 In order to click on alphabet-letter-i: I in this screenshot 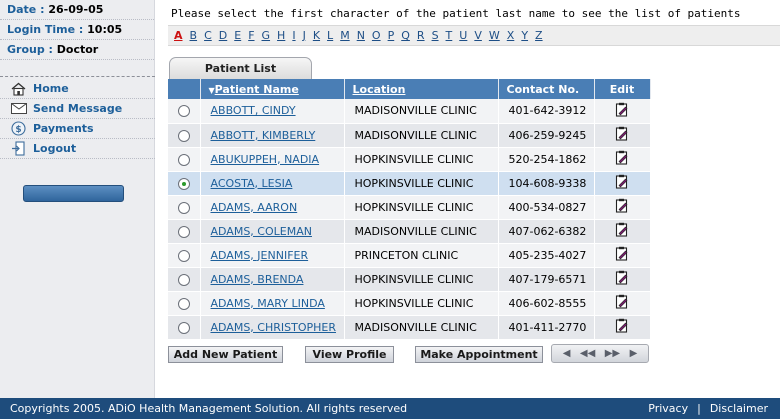, I will do `click(293, 35)`.